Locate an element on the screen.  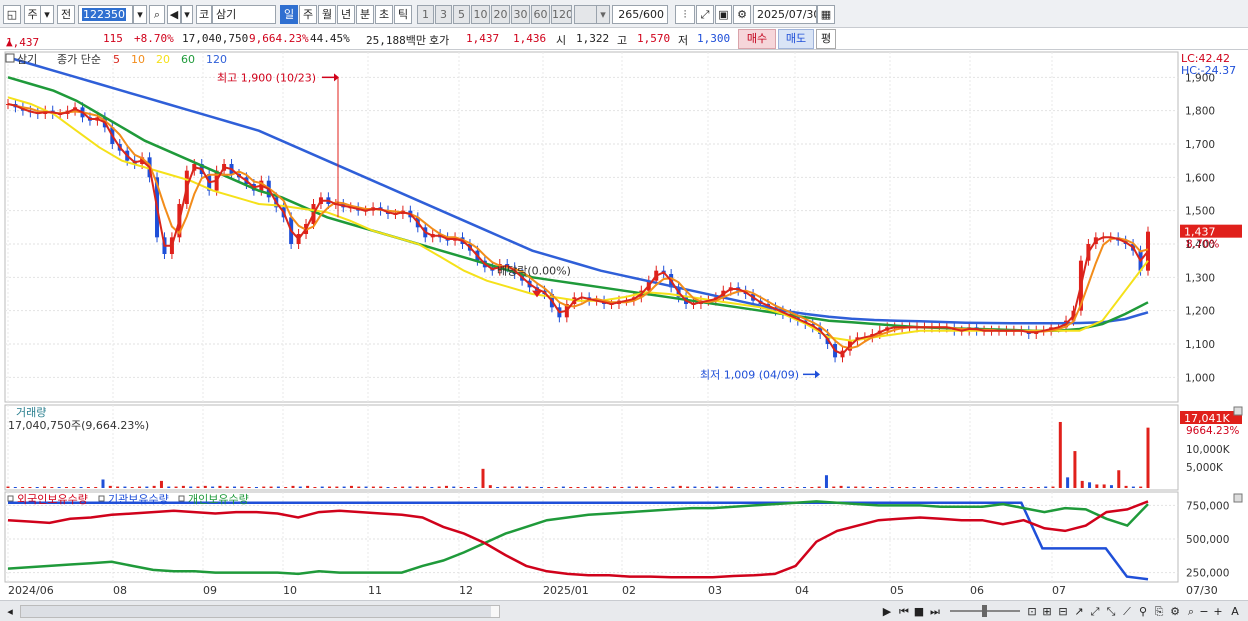
scroll-track is located at coordinates (260, 611).